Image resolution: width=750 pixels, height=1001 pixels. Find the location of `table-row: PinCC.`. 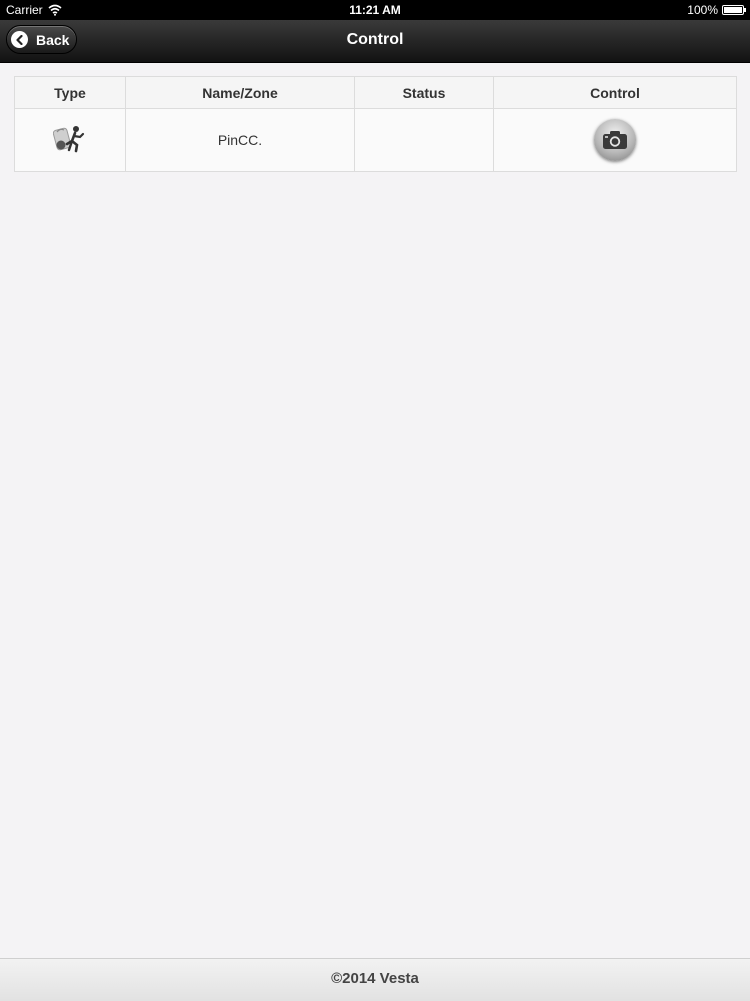

table-row: PinCC. is located at coordinates (375, 140).